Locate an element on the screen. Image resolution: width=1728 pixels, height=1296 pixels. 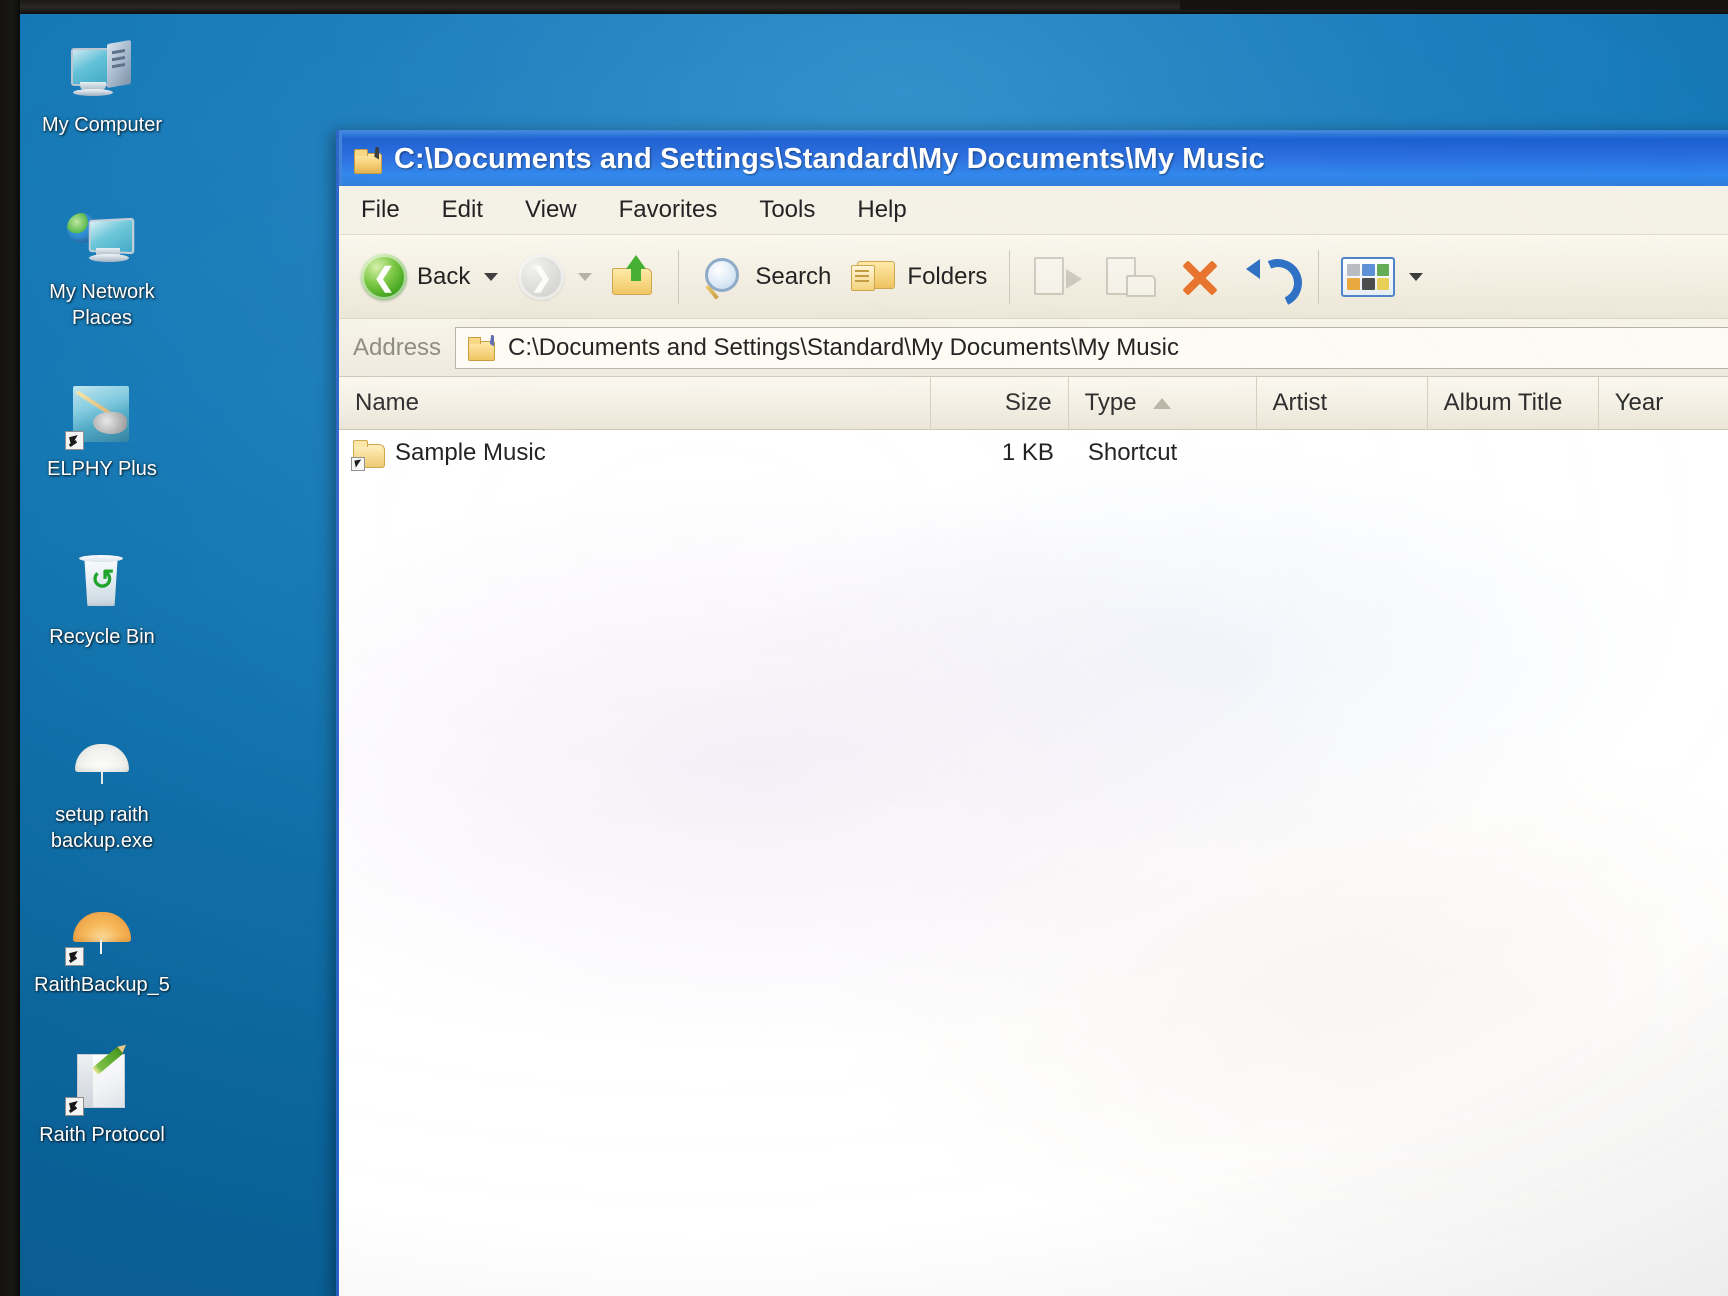
menu-item-view: View is located at coordinates (551, 210).